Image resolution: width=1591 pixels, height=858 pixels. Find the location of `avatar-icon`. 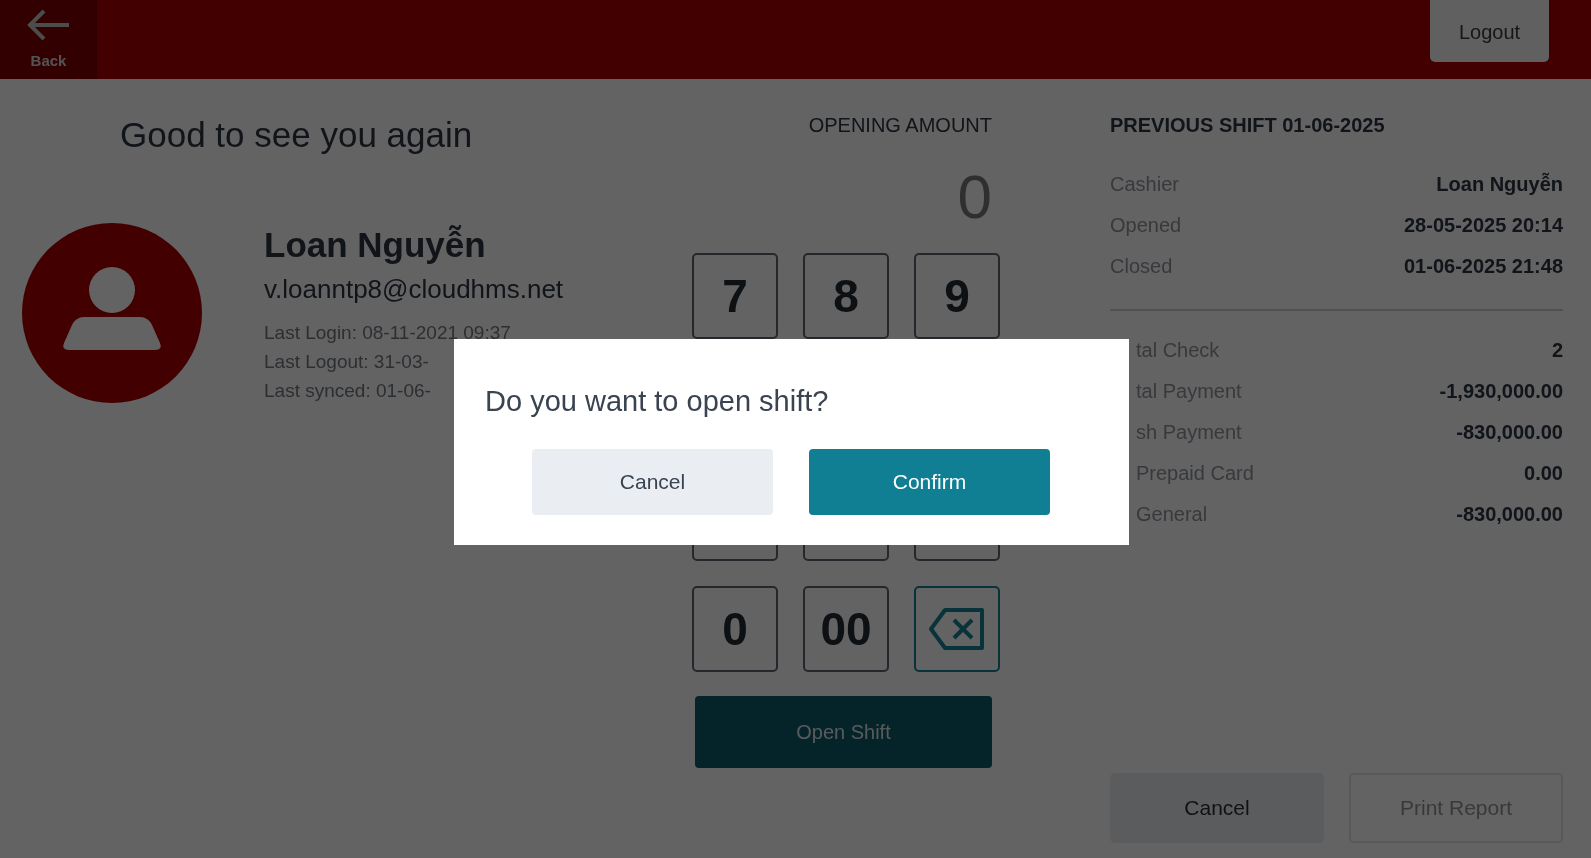

avatar-icon is located at coordinates (112, 313).